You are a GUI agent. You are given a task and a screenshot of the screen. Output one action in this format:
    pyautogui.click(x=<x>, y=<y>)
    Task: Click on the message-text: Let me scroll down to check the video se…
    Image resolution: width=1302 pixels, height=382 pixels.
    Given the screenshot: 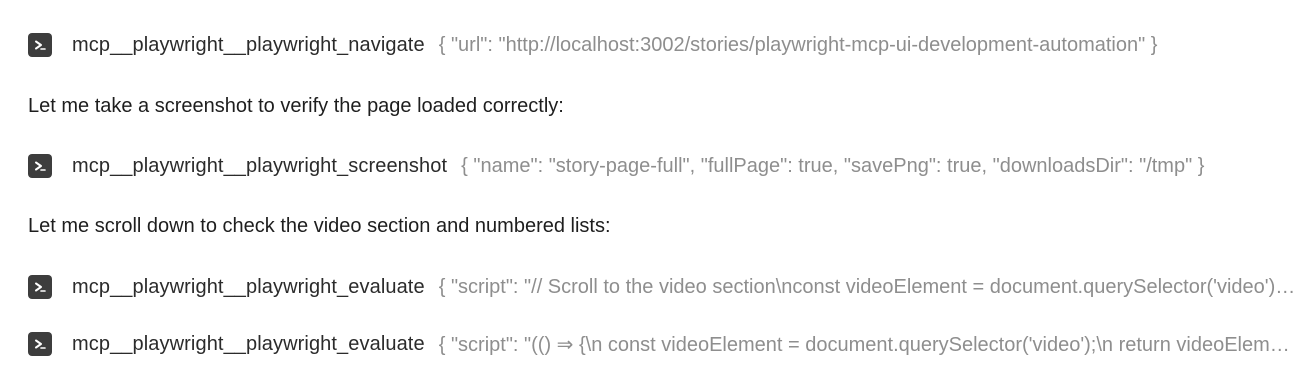 What is the action you would take?
    pyautogui.click(x=319, y=225)
    